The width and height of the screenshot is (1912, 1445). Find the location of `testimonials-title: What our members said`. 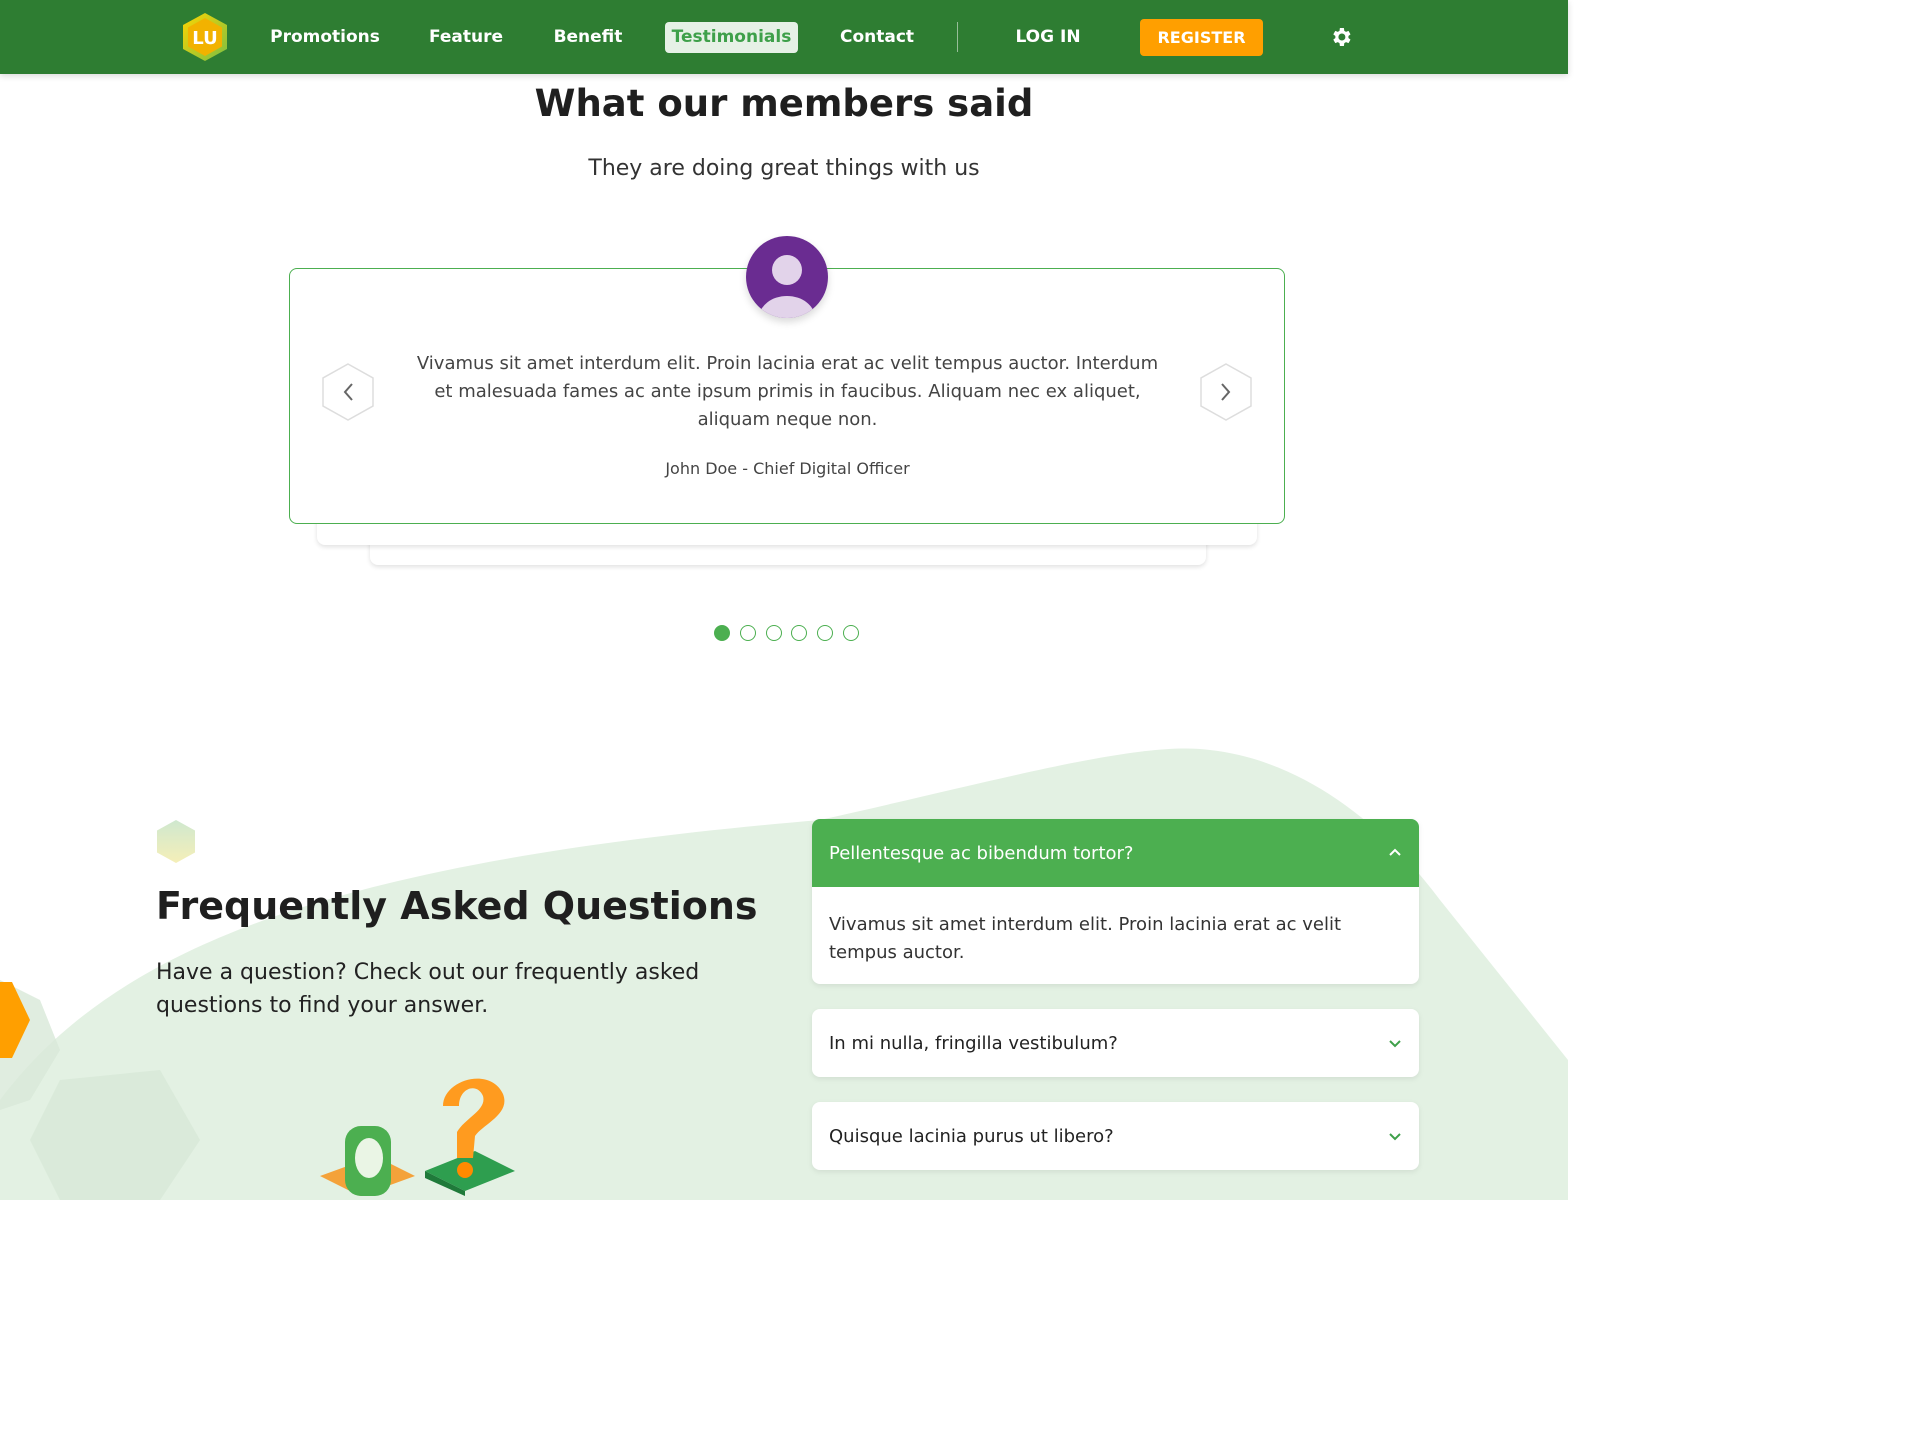

testimonials-title: What our members said is located at coordinates (784, 103).